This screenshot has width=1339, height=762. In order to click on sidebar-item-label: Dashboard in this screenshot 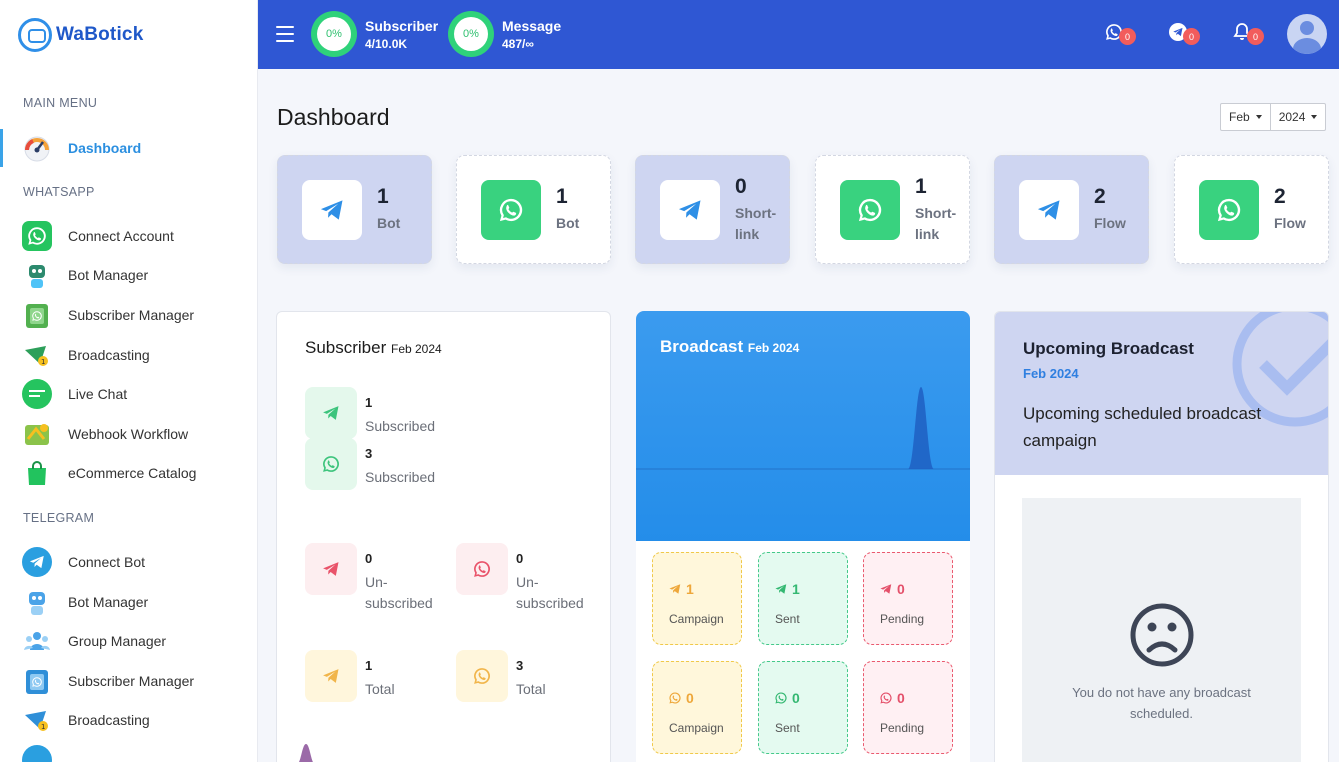, I will do `click(105, 148)`.